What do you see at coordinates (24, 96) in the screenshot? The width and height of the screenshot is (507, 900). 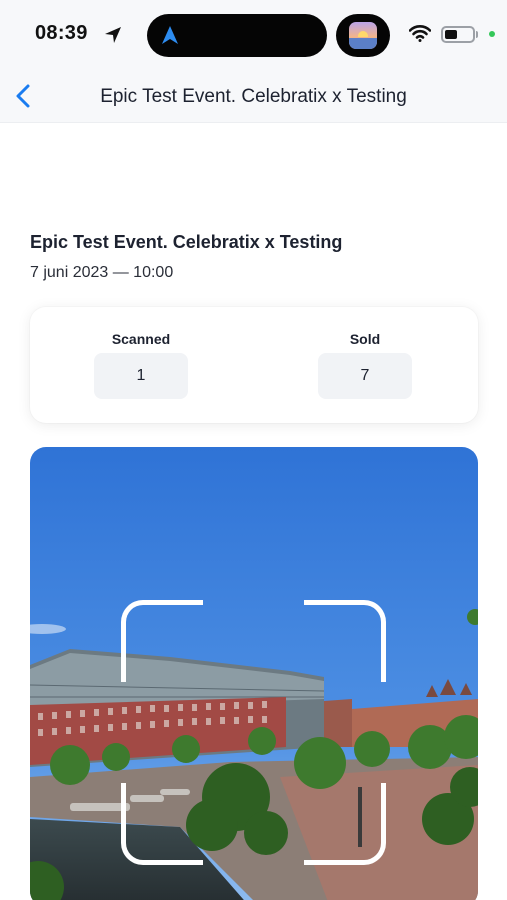 I see `chevron-left-icon` at bounding box center [24, 96].